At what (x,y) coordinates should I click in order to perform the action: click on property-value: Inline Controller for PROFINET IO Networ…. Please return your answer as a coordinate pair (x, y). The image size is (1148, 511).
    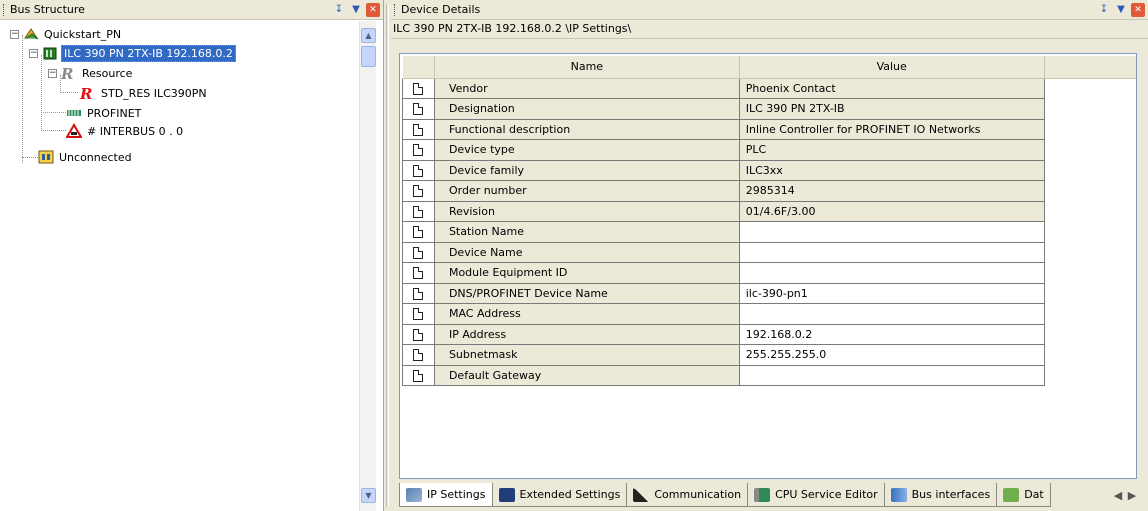
    Looking at the image, I should click on (891, 129).